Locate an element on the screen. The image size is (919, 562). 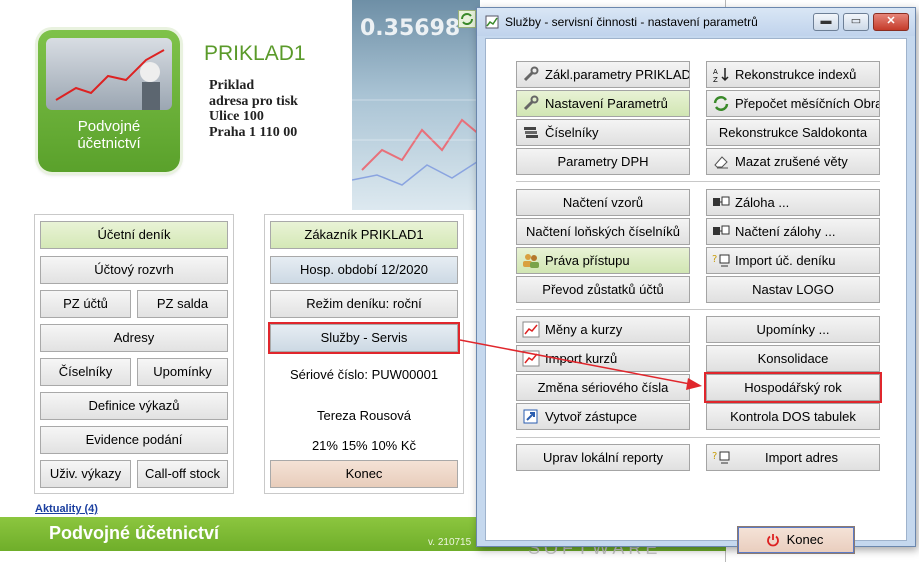
uprav-reporty-button: Uprav lokální reporty is located at coordinates (603, 457).